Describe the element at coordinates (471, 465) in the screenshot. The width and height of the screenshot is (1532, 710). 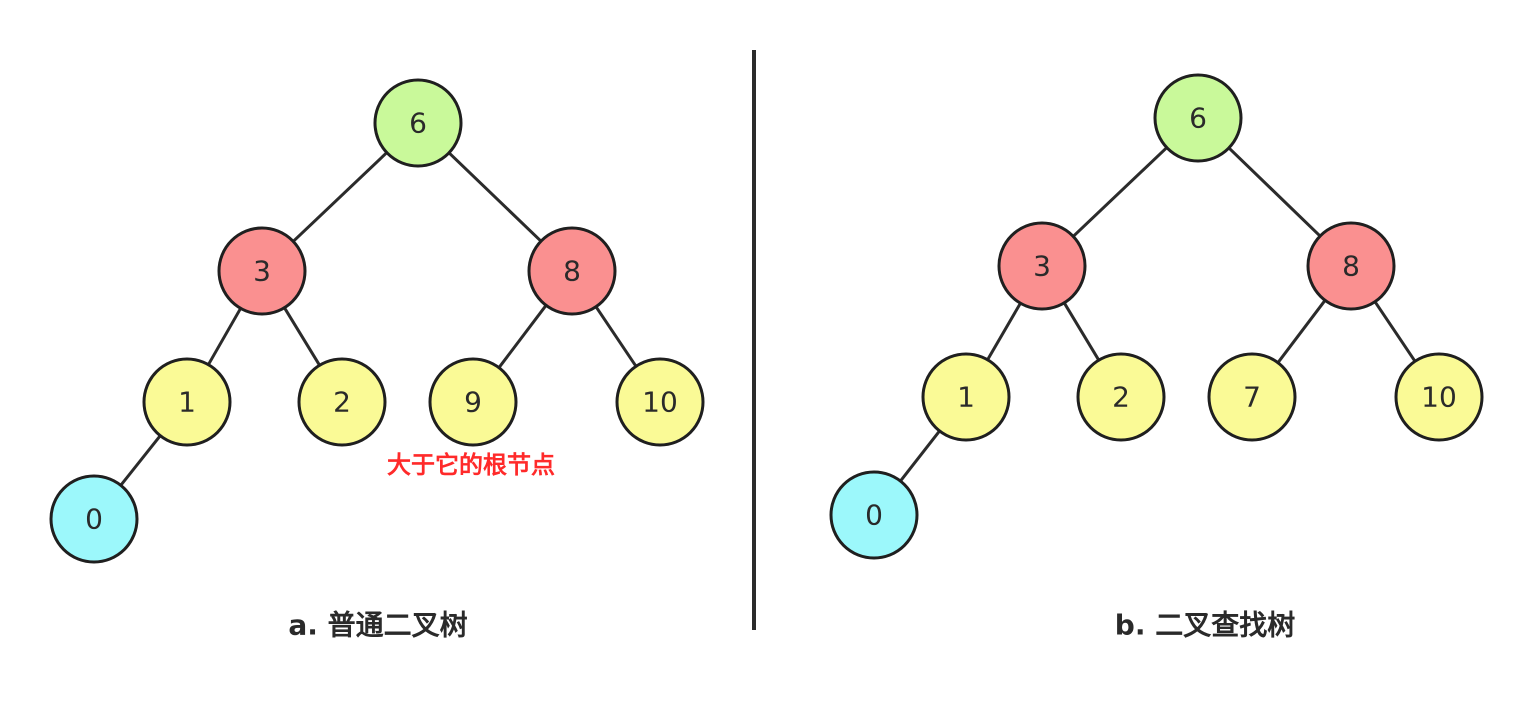
I see `tree-a-annotation: 大于它的根节点` at that location.